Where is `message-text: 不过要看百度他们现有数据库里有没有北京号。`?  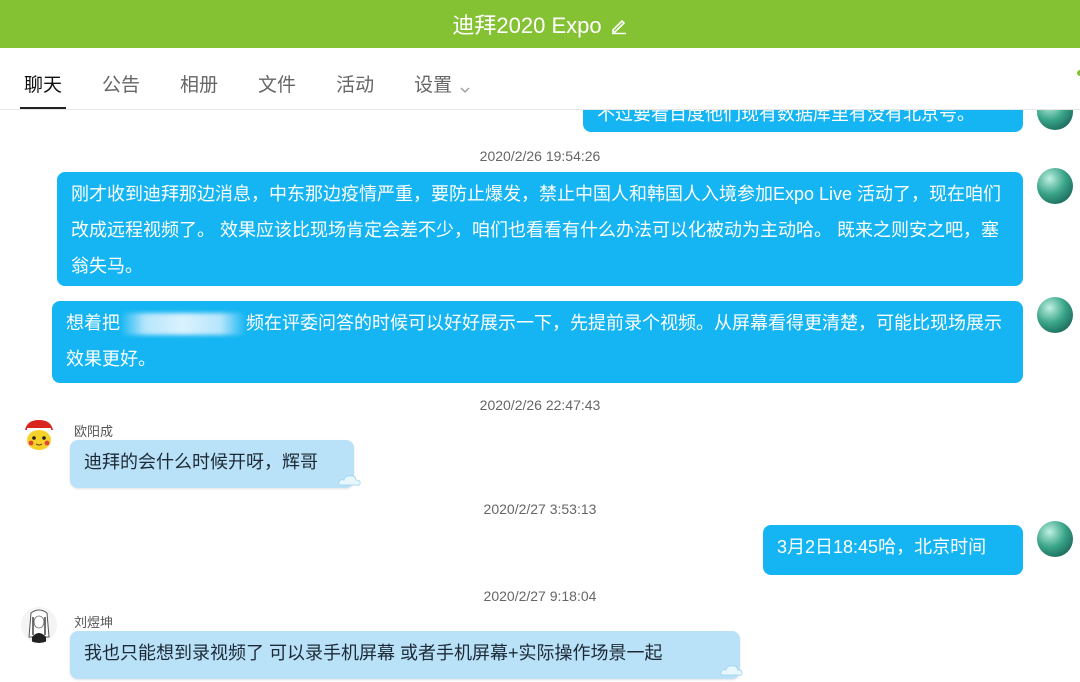
message-text: 不过要看百度他们现有数据库里有没有北京号。 is located at coordinates (786, 117).